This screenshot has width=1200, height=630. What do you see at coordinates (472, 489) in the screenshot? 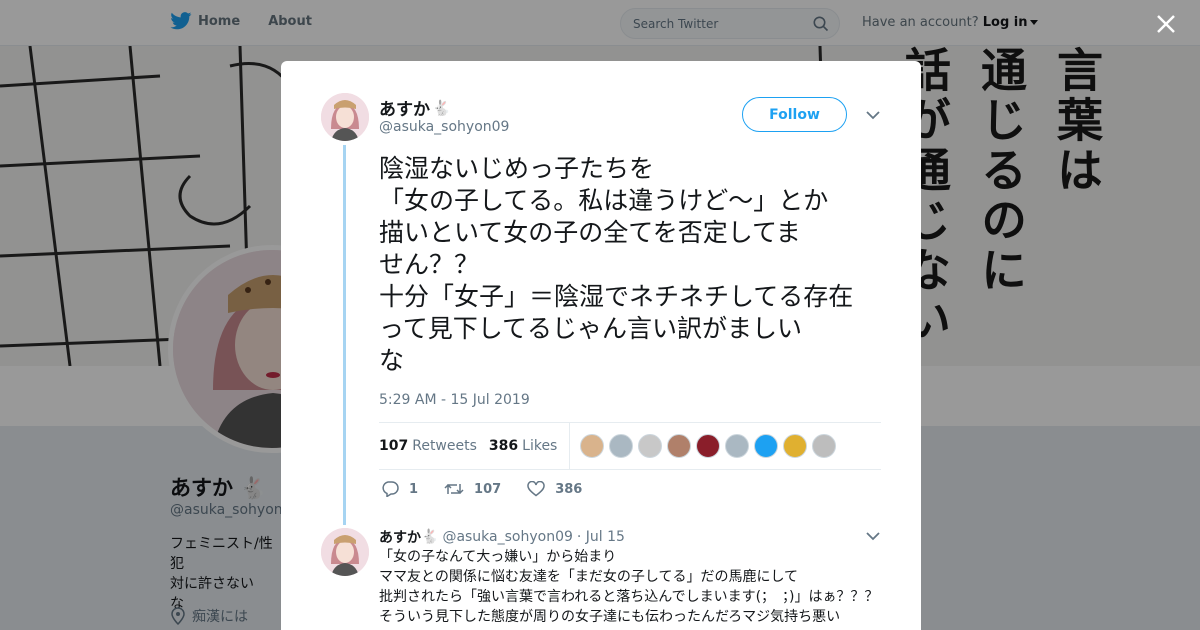
I see `retweet-action: 107` at bounding box center [472, 489].